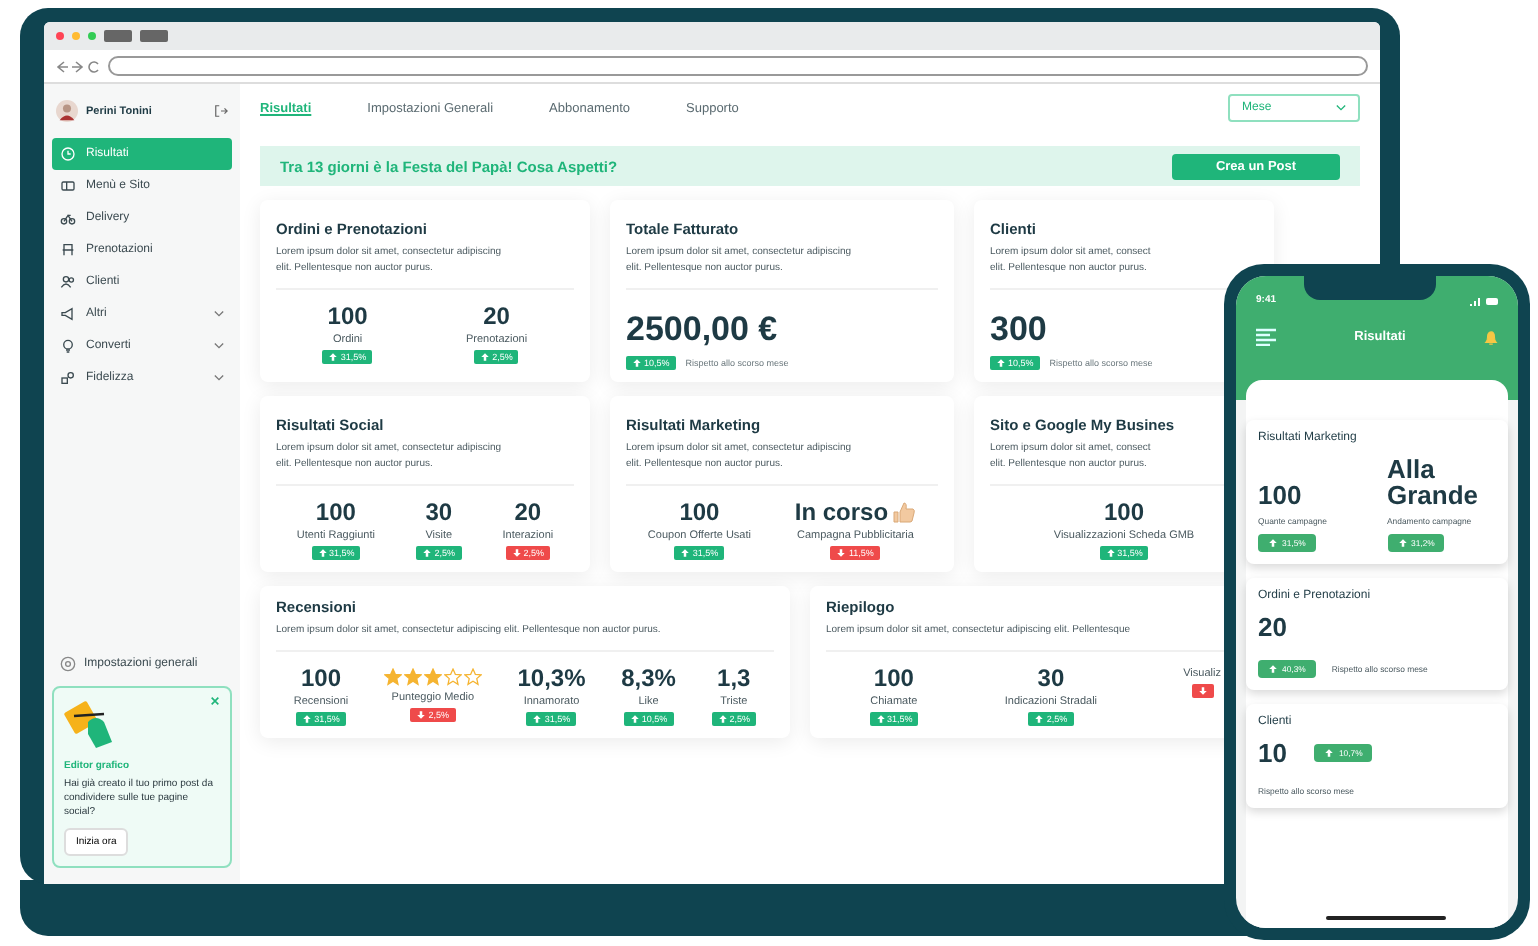 This screenshot has width=1538, height=946. Describe the element at coordinates (67, 111) in the screenshot. I see `avatar` at that location.